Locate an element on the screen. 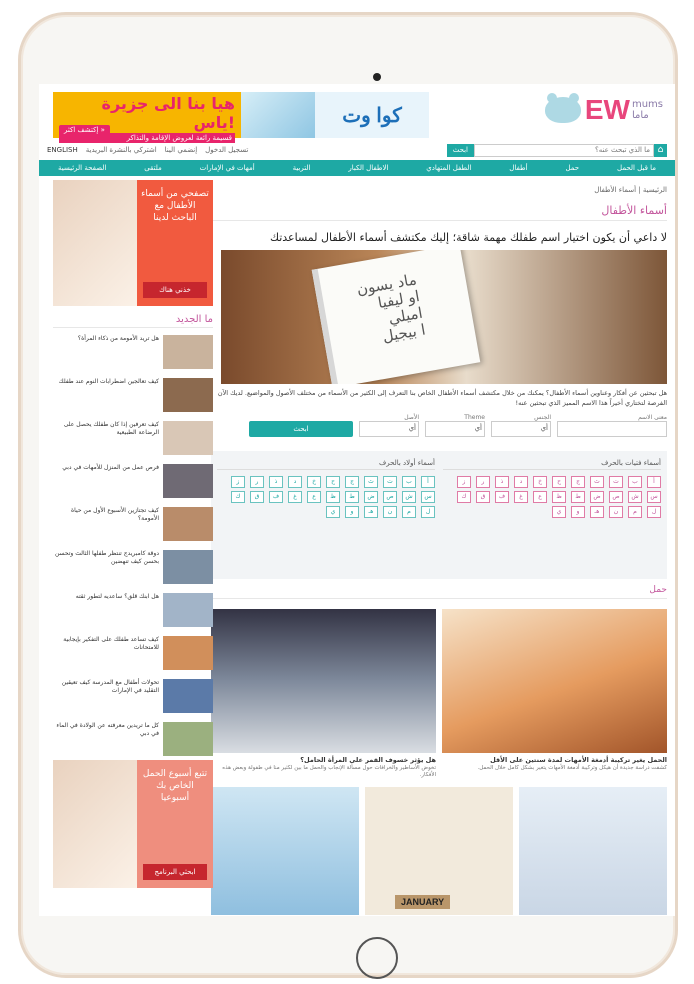  girls-letter-button: ط is located at coordinates (578, 497).